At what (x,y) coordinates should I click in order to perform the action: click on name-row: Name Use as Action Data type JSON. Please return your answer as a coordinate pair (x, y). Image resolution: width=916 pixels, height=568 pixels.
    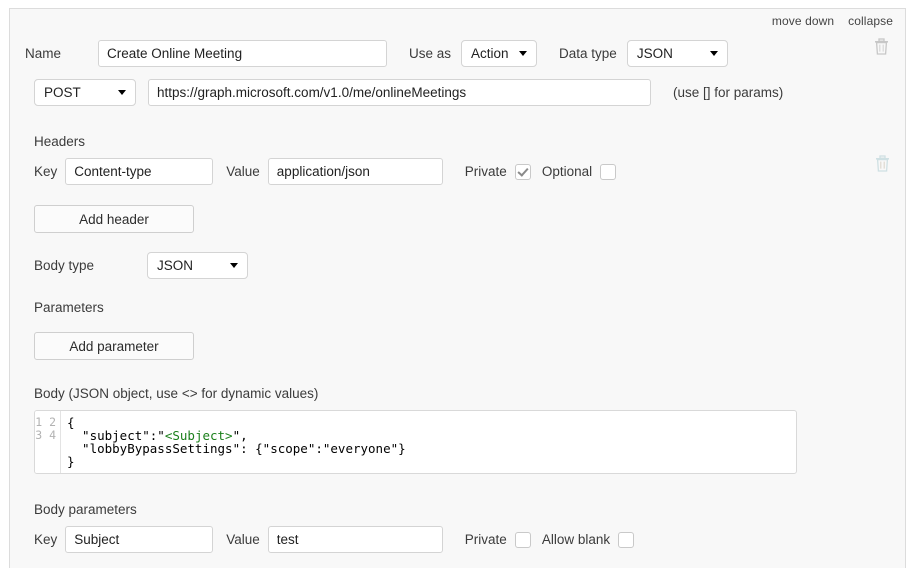
    Looking at the image, I should click on (376, 53).